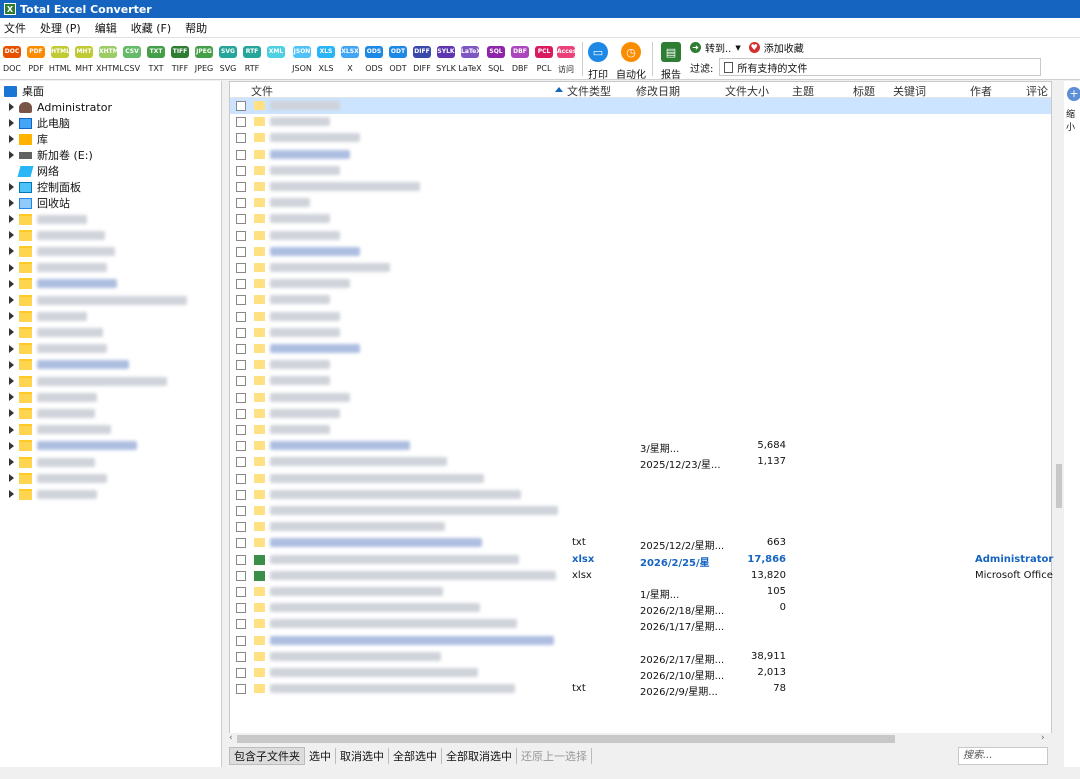 The height and width of the screenshot is (779, 1080). Describe the element at coordinates (747, 91) in the screenshot. I see `column-size: 文件大小` at that location.